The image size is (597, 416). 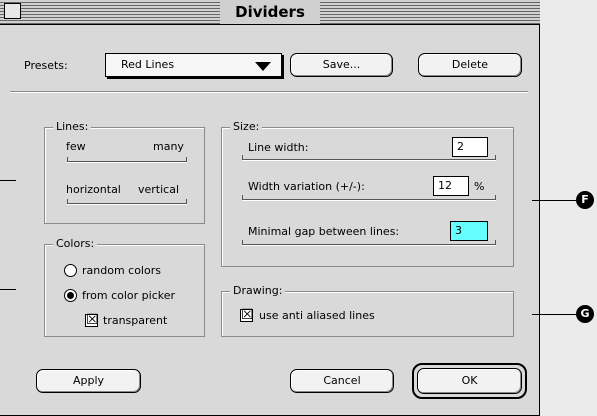 What do you see at coordinates (70, 295) in the screenshot?
I see `color-picker-radio` at bounding box center [70, 295].